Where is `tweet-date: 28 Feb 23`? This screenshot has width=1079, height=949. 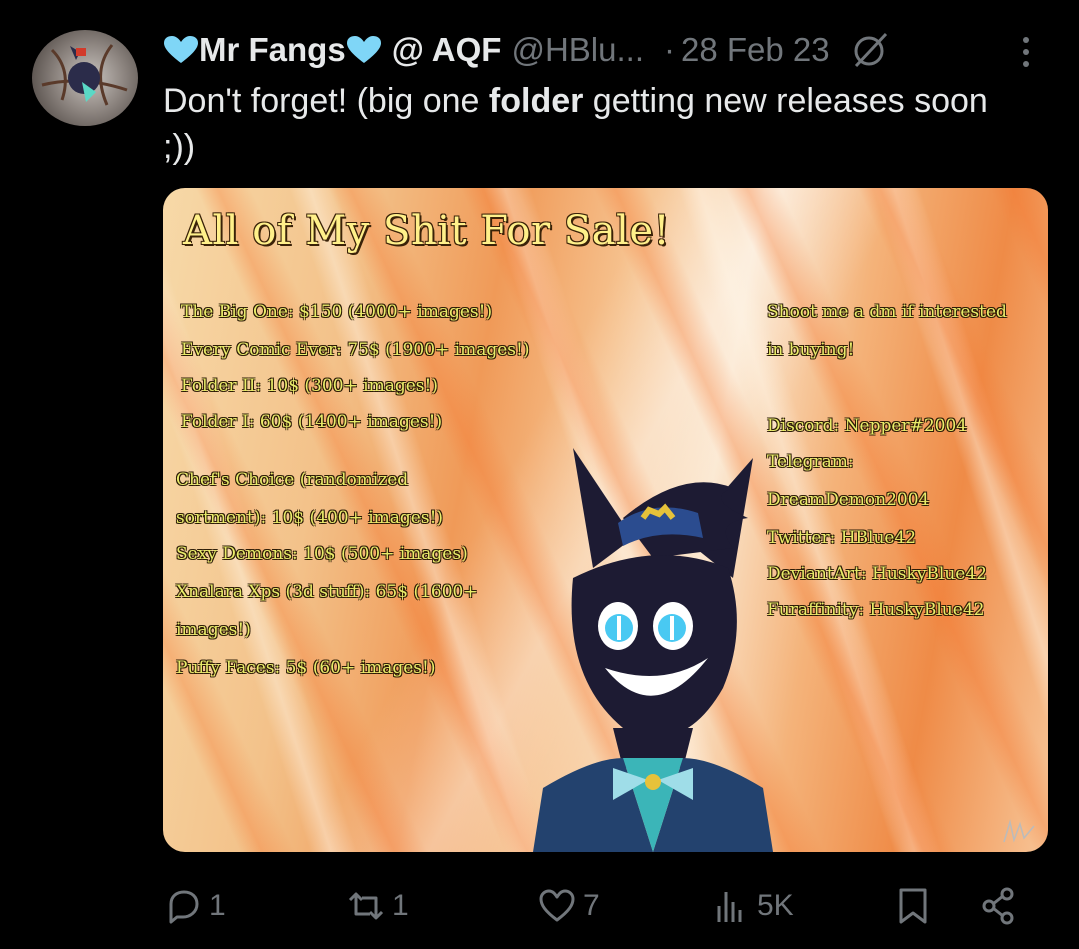 tweet-date: 28 Feb 23 is located at coordinates (755, 50).